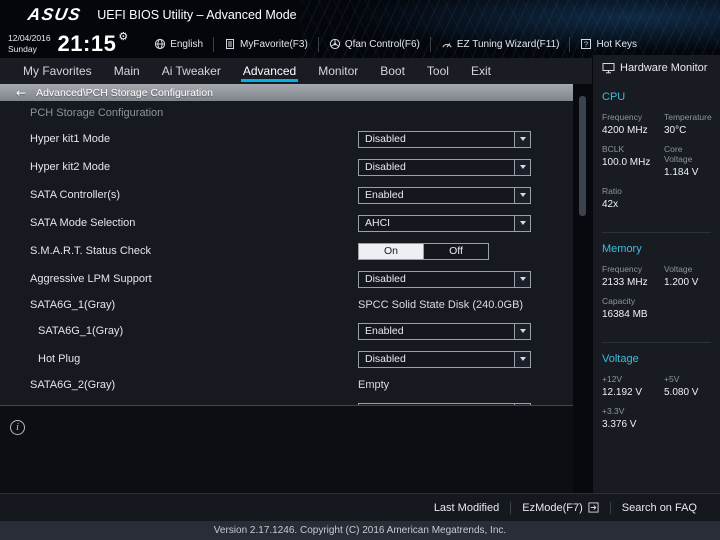 This screenshot has height=540, width=720. What do you see at coordinates (334, 44) in the screenshot?
I see `fan-icon` at bounding box center [334, 44].